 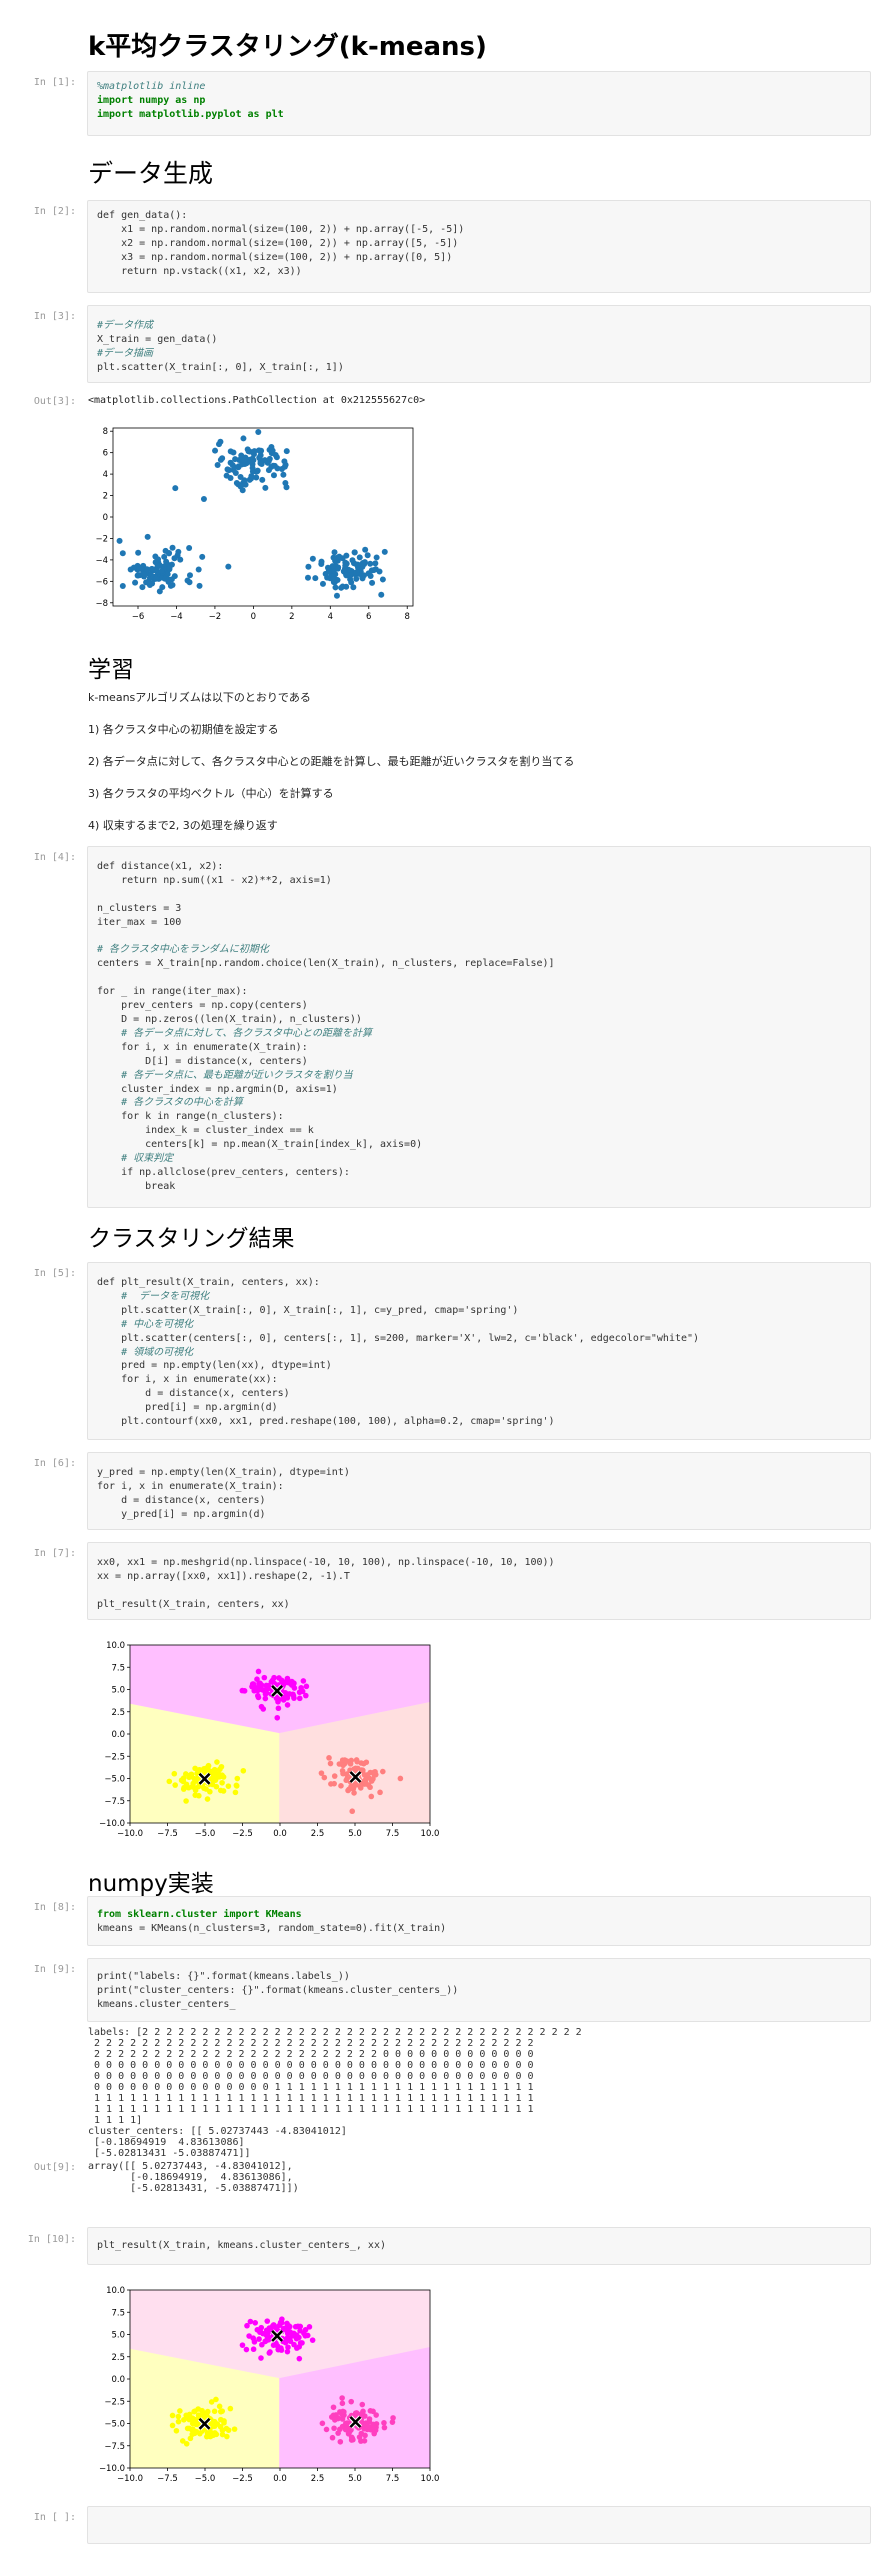 What do you see at coordinates (479, 2525) in the screenshot?
I see `empty-code-cell` at bounding box center [479, 2525].